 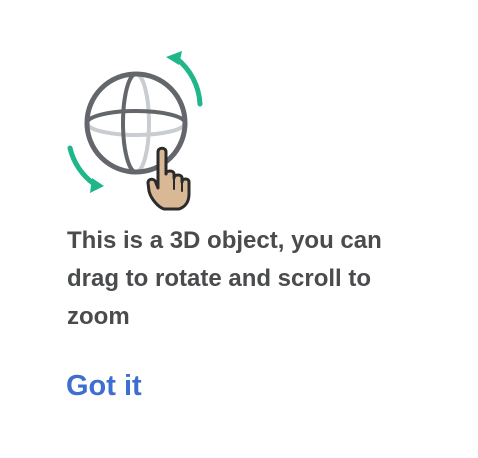 I want to click on rotate-3d-object-icon, so click(x=136, y=131).